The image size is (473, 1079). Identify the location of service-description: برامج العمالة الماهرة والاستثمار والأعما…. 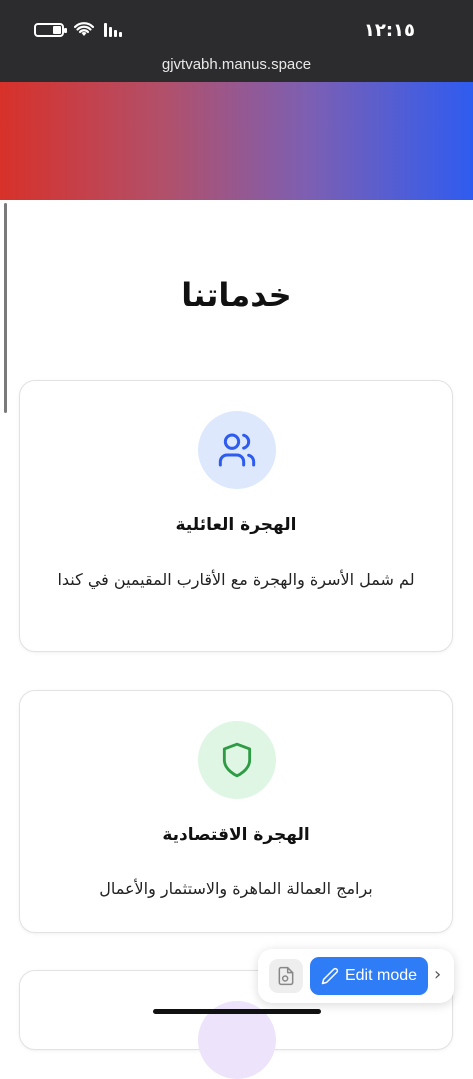
(236, 888).